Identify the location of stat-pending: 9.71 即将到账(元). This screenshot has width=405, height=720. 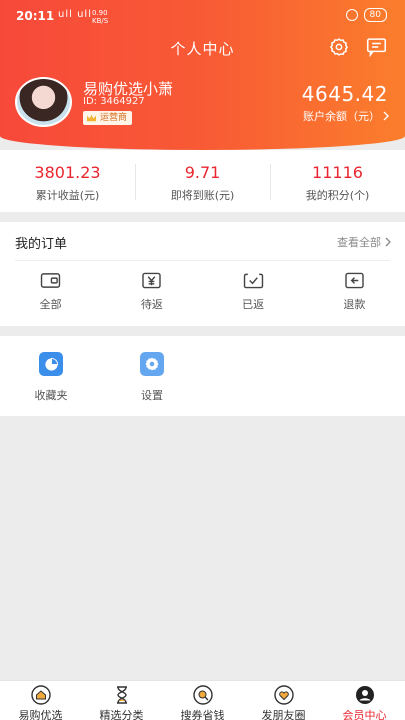
(202, 181).